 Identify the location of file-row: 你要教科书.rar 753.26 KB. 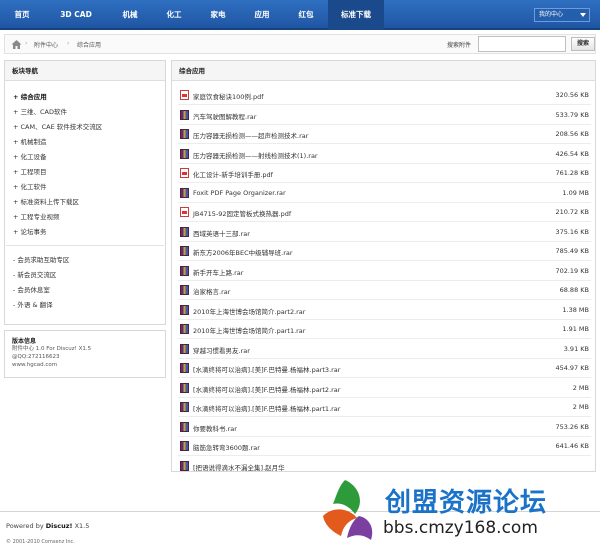
(384, 427).